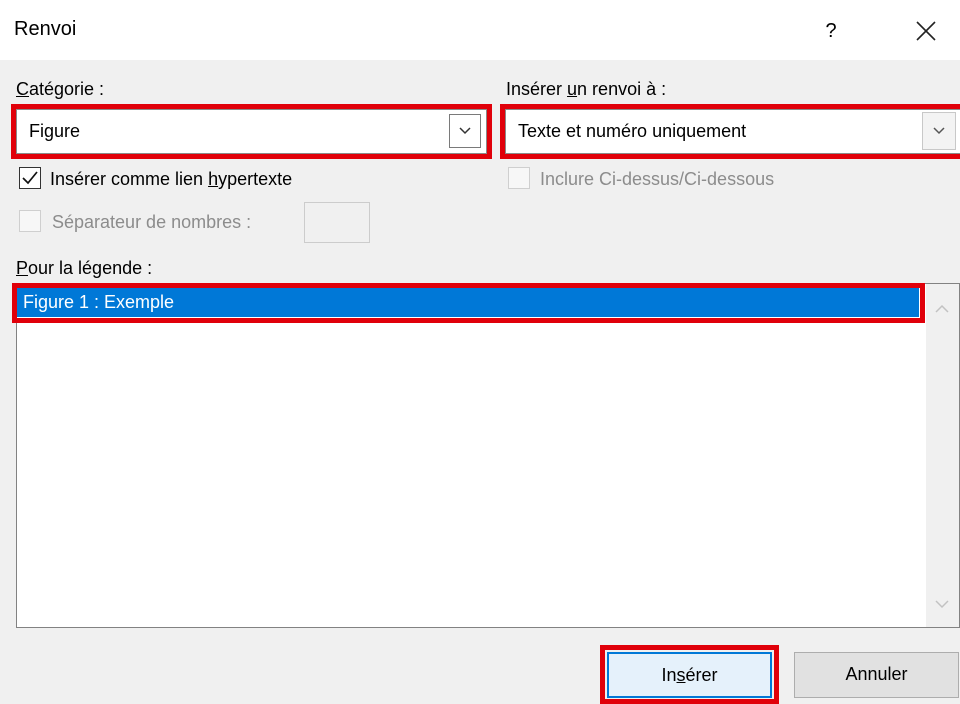 Image resolution: width=960 pixels, height=704 pixels. I want to click on category-dropdown-button, so click(465, 131).